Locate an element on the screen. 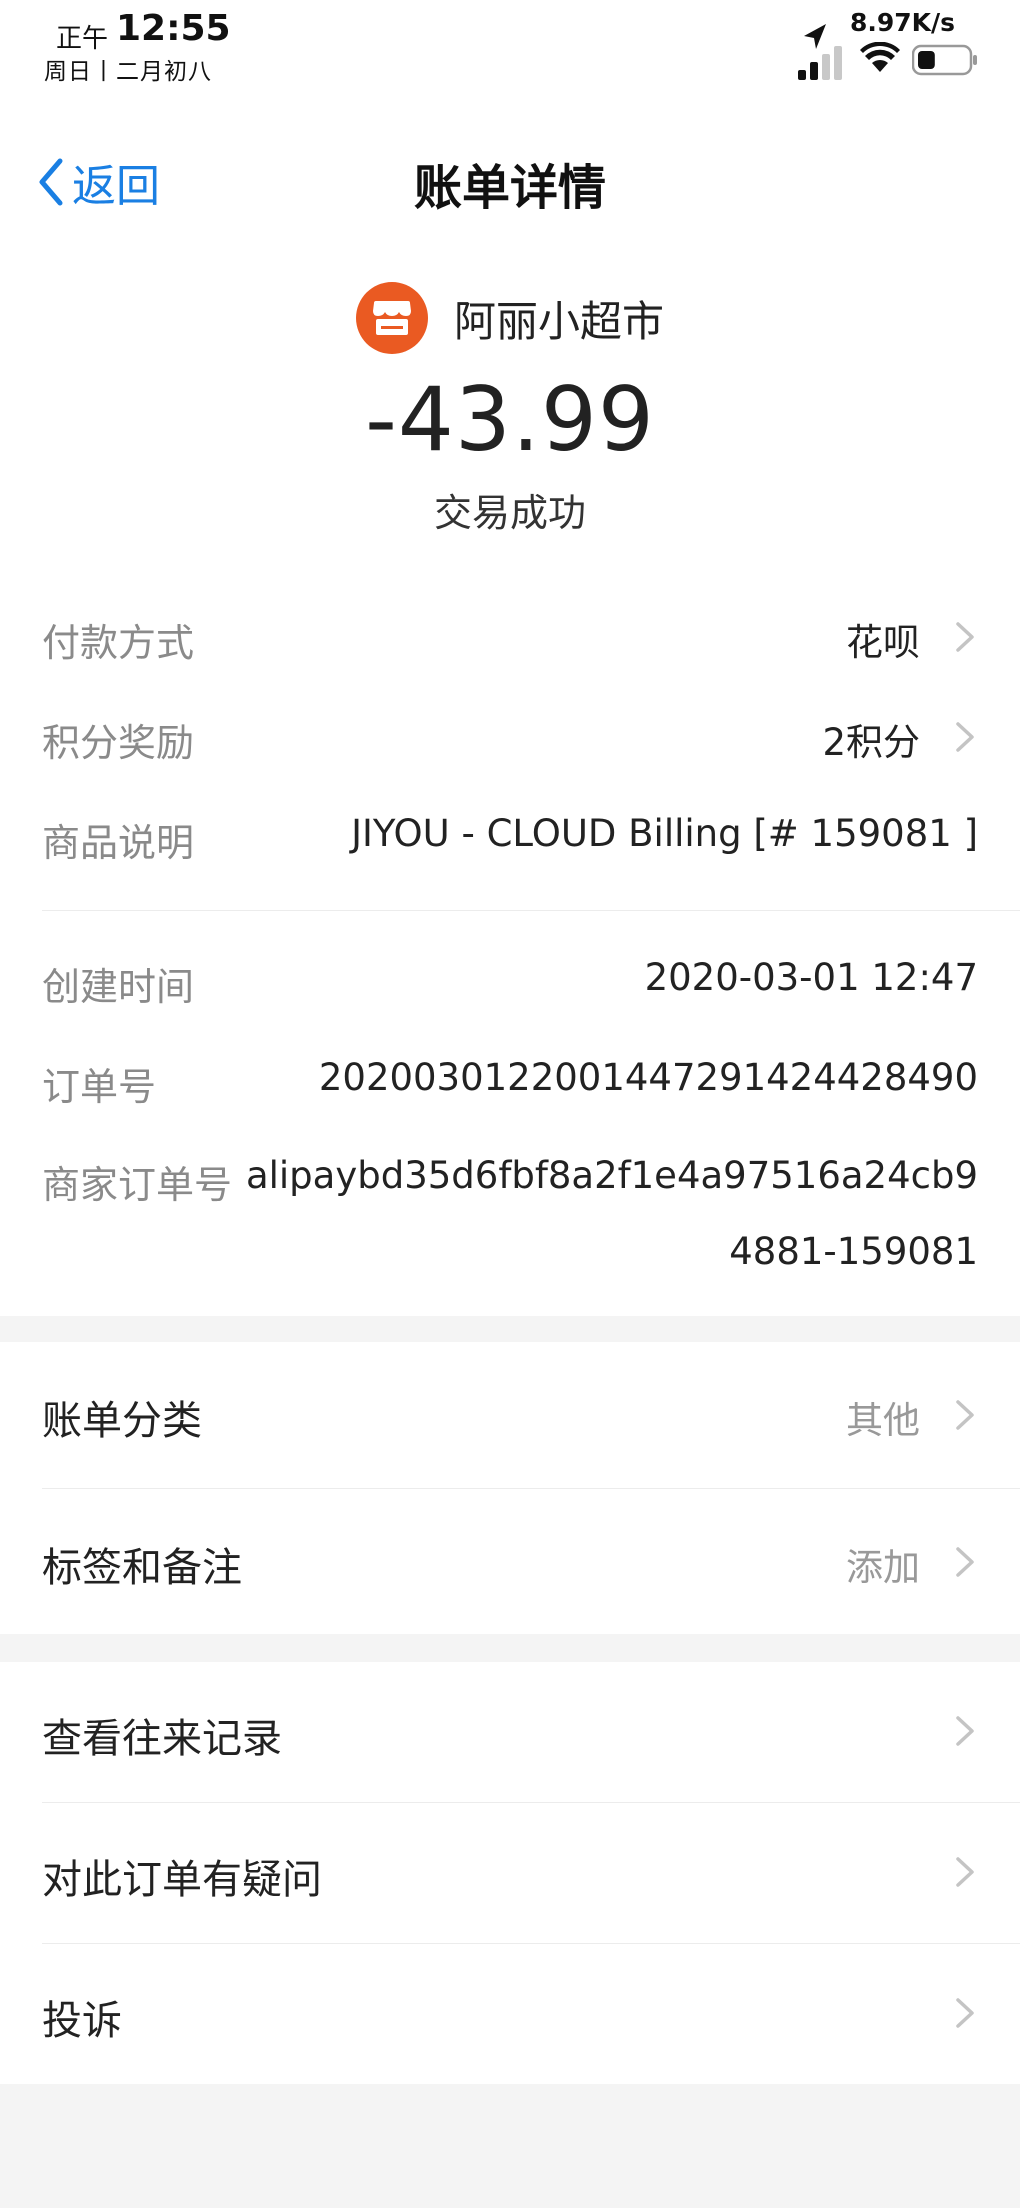  status-bar: 正午 12:55 周日丨二月初八 8.97K/s is located at coordinates (510, 50).